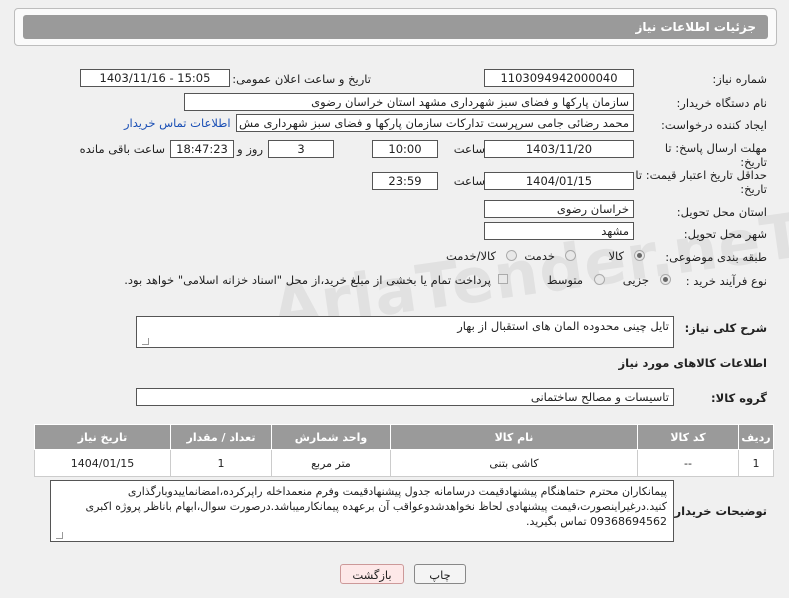  Describe the element at coordinates (301, 149) in the screenshot. I see `days-remaining-field: 3` at that location.